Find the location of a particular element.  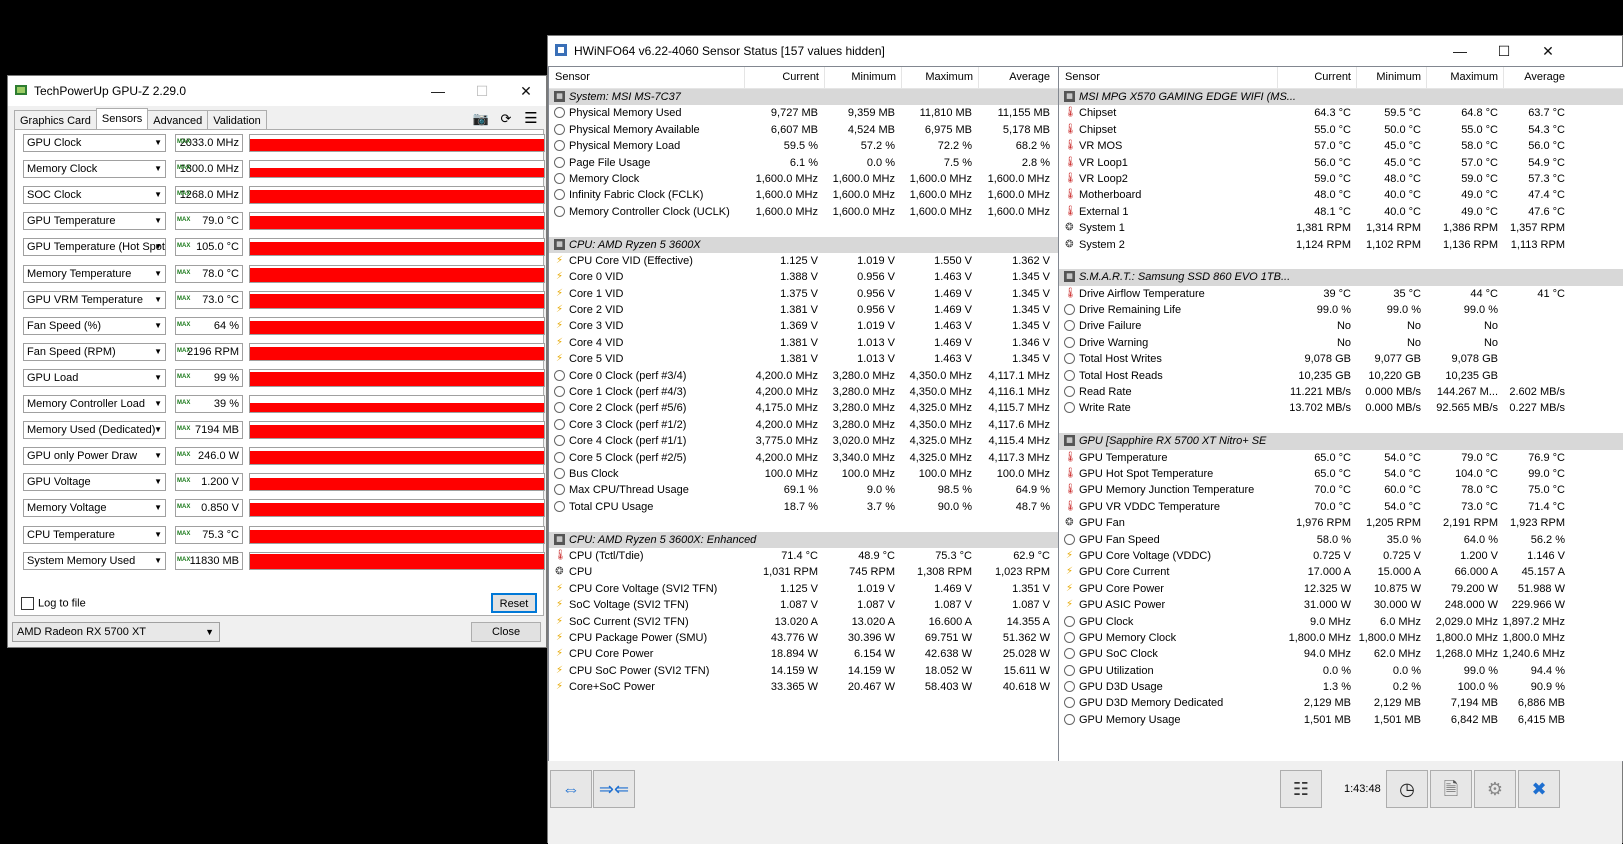

gpuz-titlebar: TechPowerUp GPU-Z 2.29.0 — ☐ ✕ is located at coordinates (277, 91).